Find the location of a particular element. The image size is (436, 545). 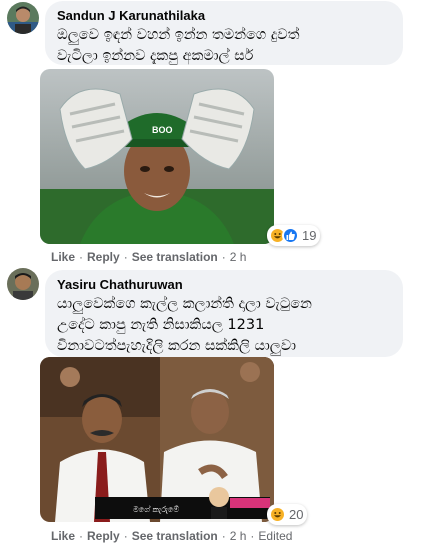

reaction-count: 19 is located at coordinates (309, 235).